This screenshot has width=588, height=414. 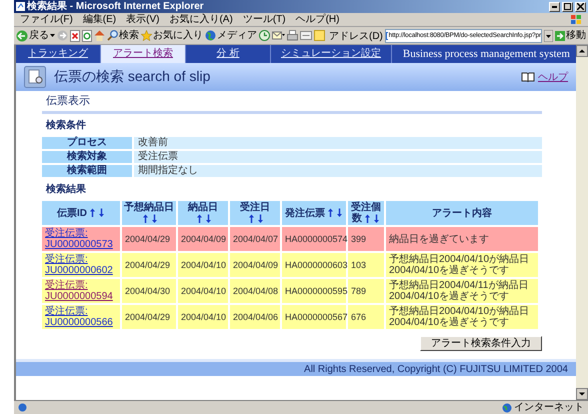 I want to click on table-cell-text: 2004/04/30, so click(x=148, y=291).